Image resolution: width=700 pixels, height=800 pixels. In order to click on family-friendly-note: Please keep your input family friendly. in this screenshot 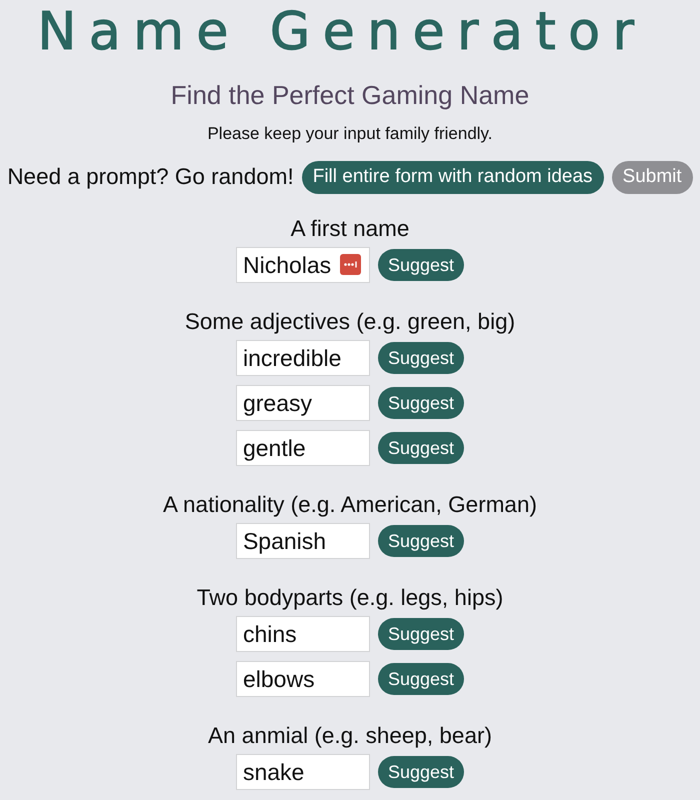, I will do `click(350, 134)`.